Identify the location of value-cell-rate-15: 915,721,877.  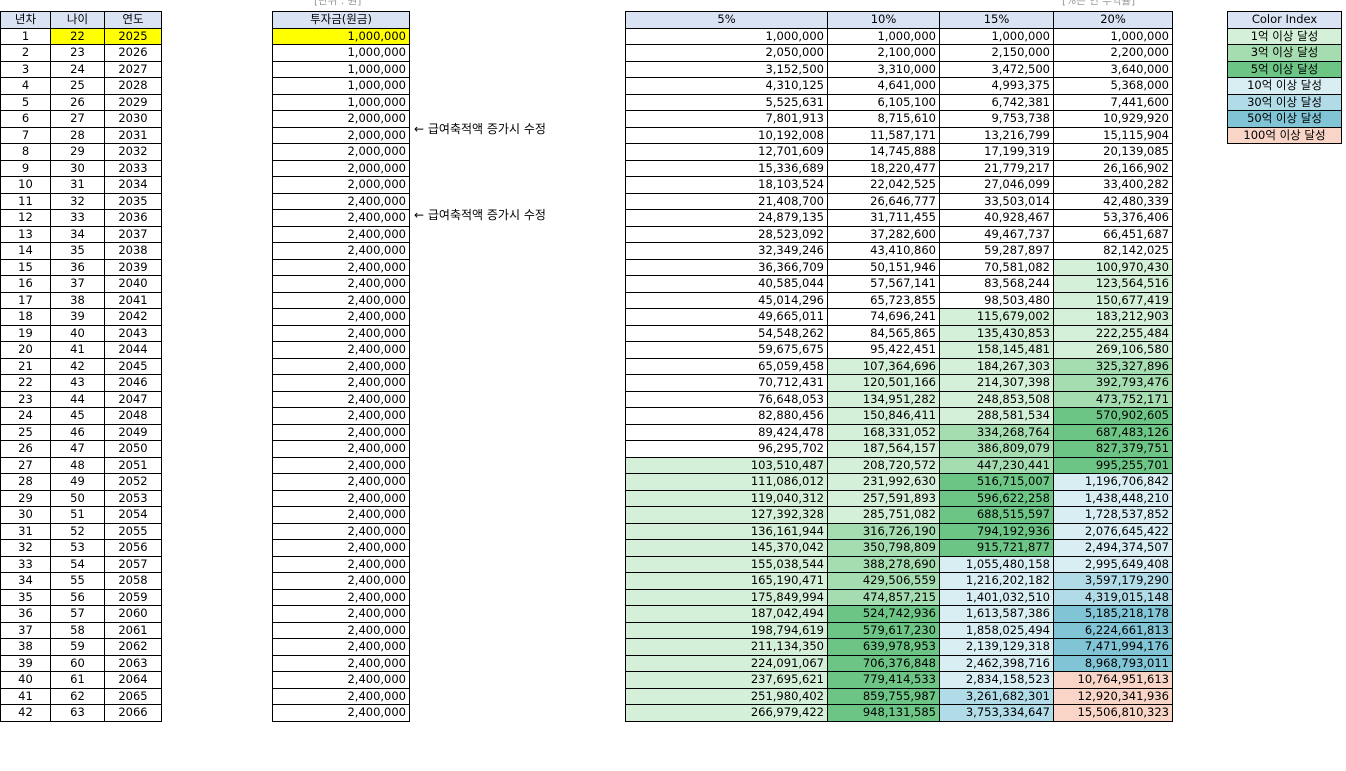
(996, 548).